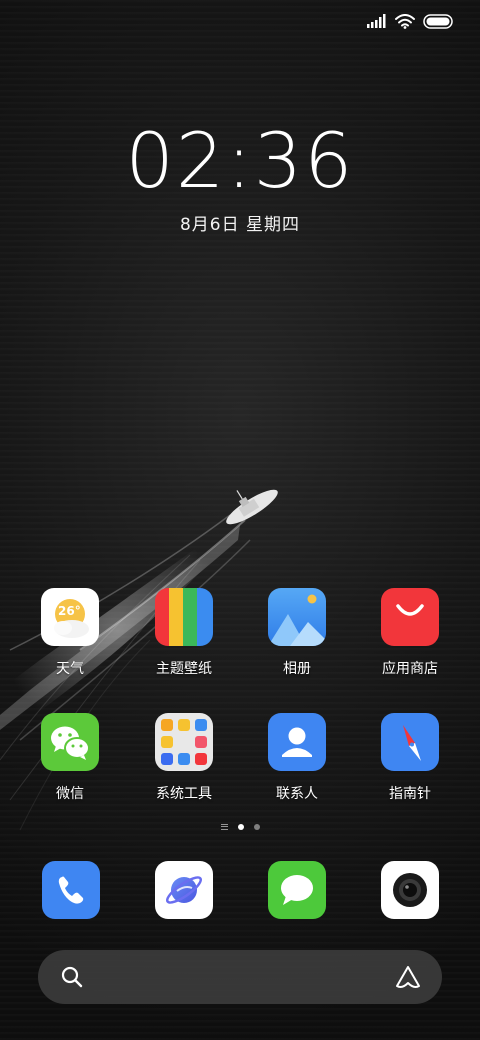  What do you see at coordinates (377, 21) in the screenshot?
I see `cellular-signal-icon` at bounding box center [377, 21].